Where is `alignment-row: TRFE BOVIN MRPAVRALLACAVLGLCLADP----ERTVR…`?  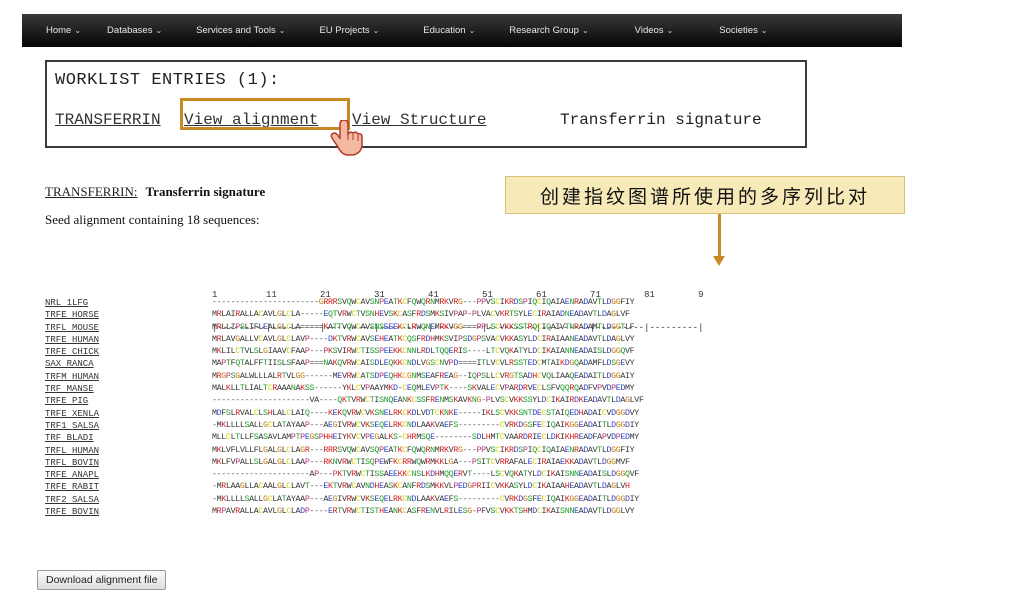 alignment-row: TRFE BOVIN MRPAVRALLACAVLGLCLADP----ERTVR… is located at coordinates (344, 512).